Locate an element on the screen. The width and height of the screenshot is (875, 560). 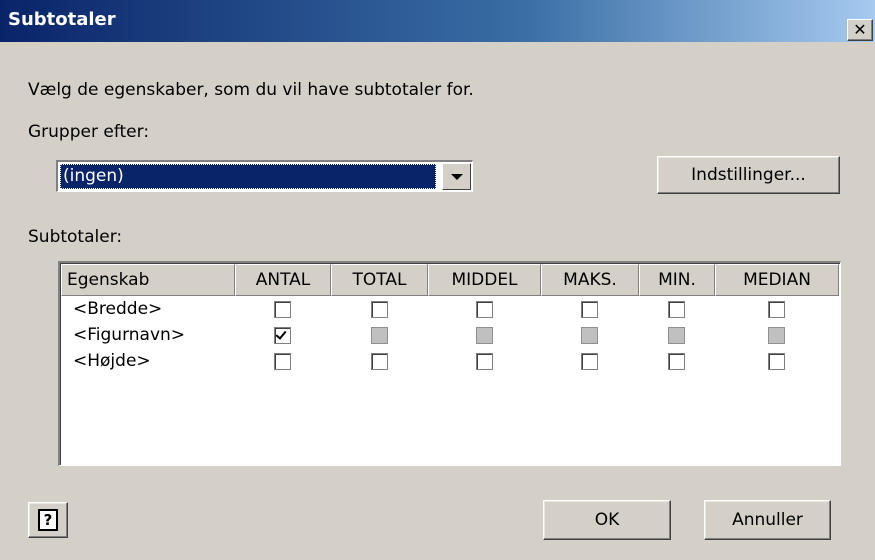
column-header-max: MAKS. is located at coordinates (590, 280).